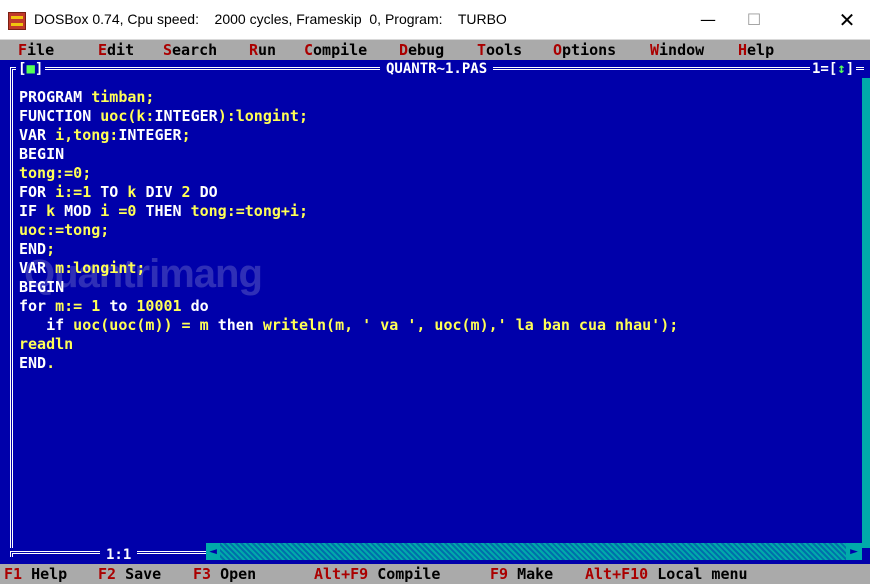  What do you see at coordinates (377, 574) in the screenshot?
I see `status-compile: Alt+F9 Compile` at bounding box center [377, 574].